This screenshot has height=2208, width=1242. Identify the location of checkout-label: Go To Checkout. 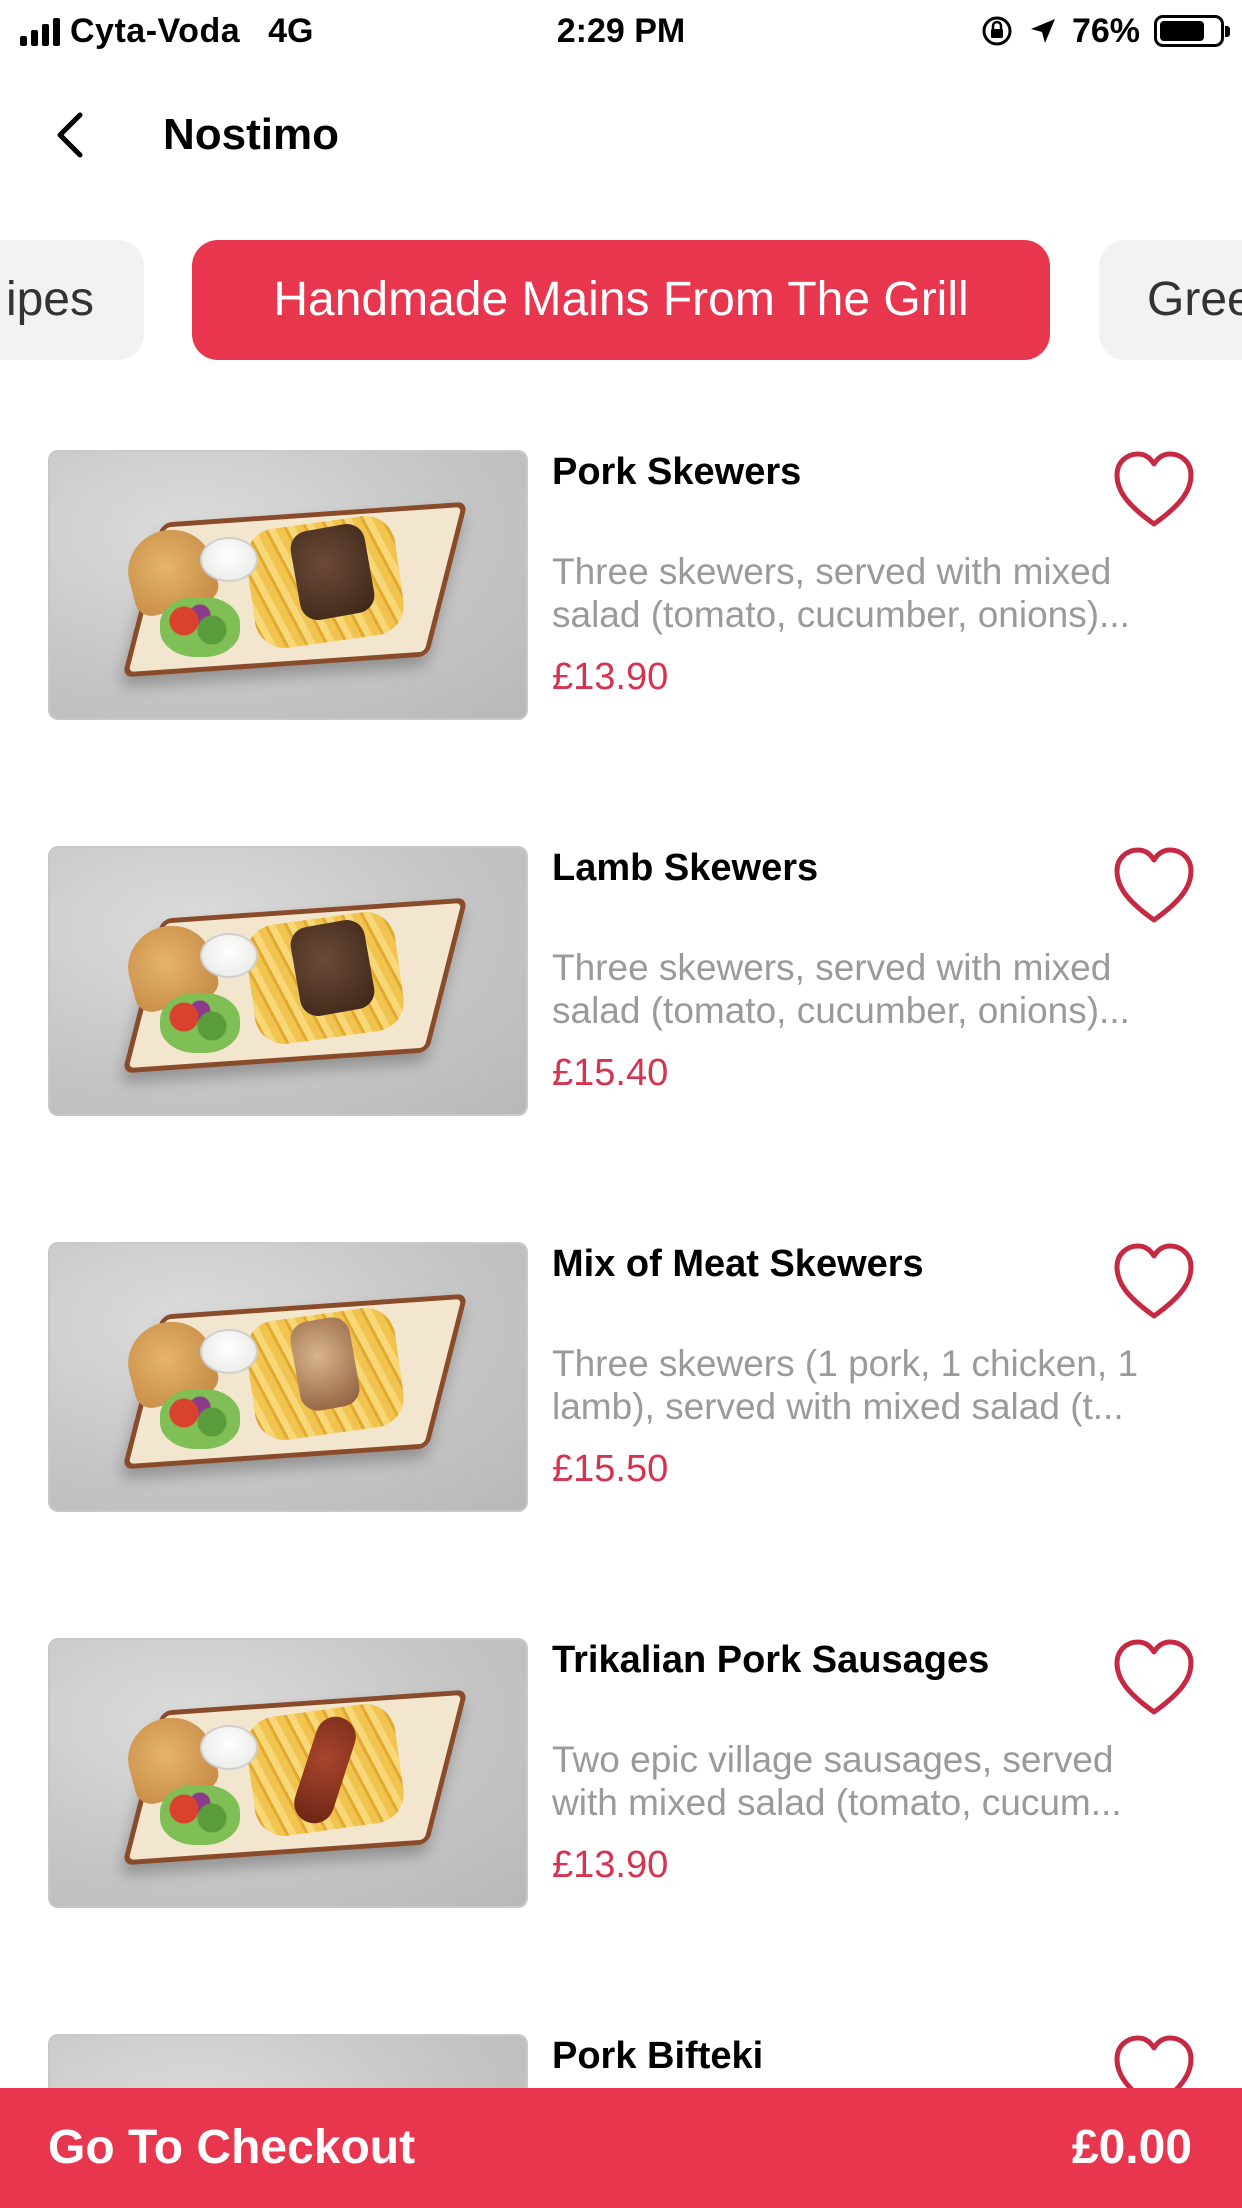
(232, 2147).